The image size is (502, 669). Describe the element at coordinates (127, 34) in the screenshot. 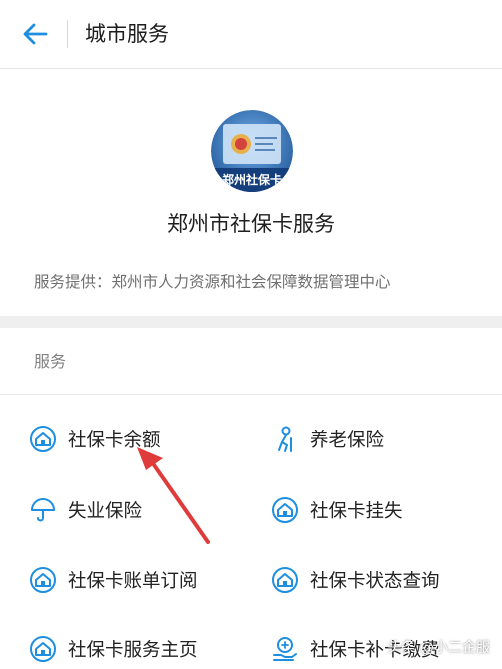

I see `page-title: 城市服务` at that location.